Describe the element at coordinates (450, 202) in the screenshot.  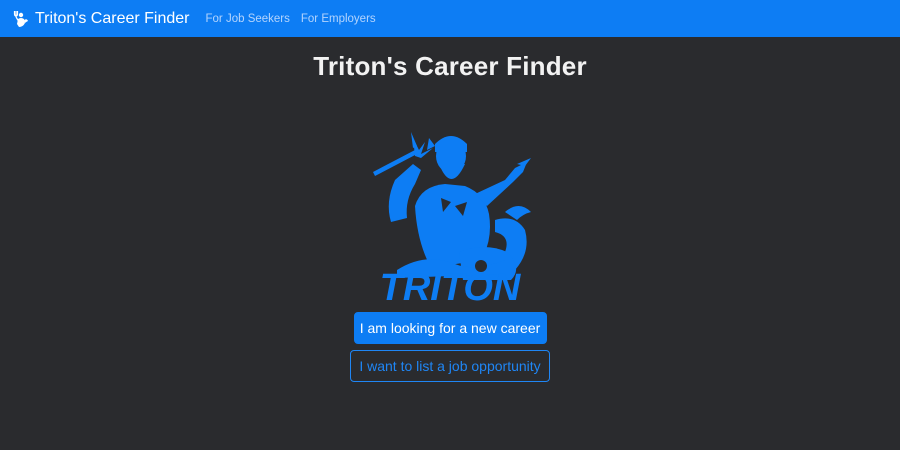
I see `triton-logo: TRITON` at that location.